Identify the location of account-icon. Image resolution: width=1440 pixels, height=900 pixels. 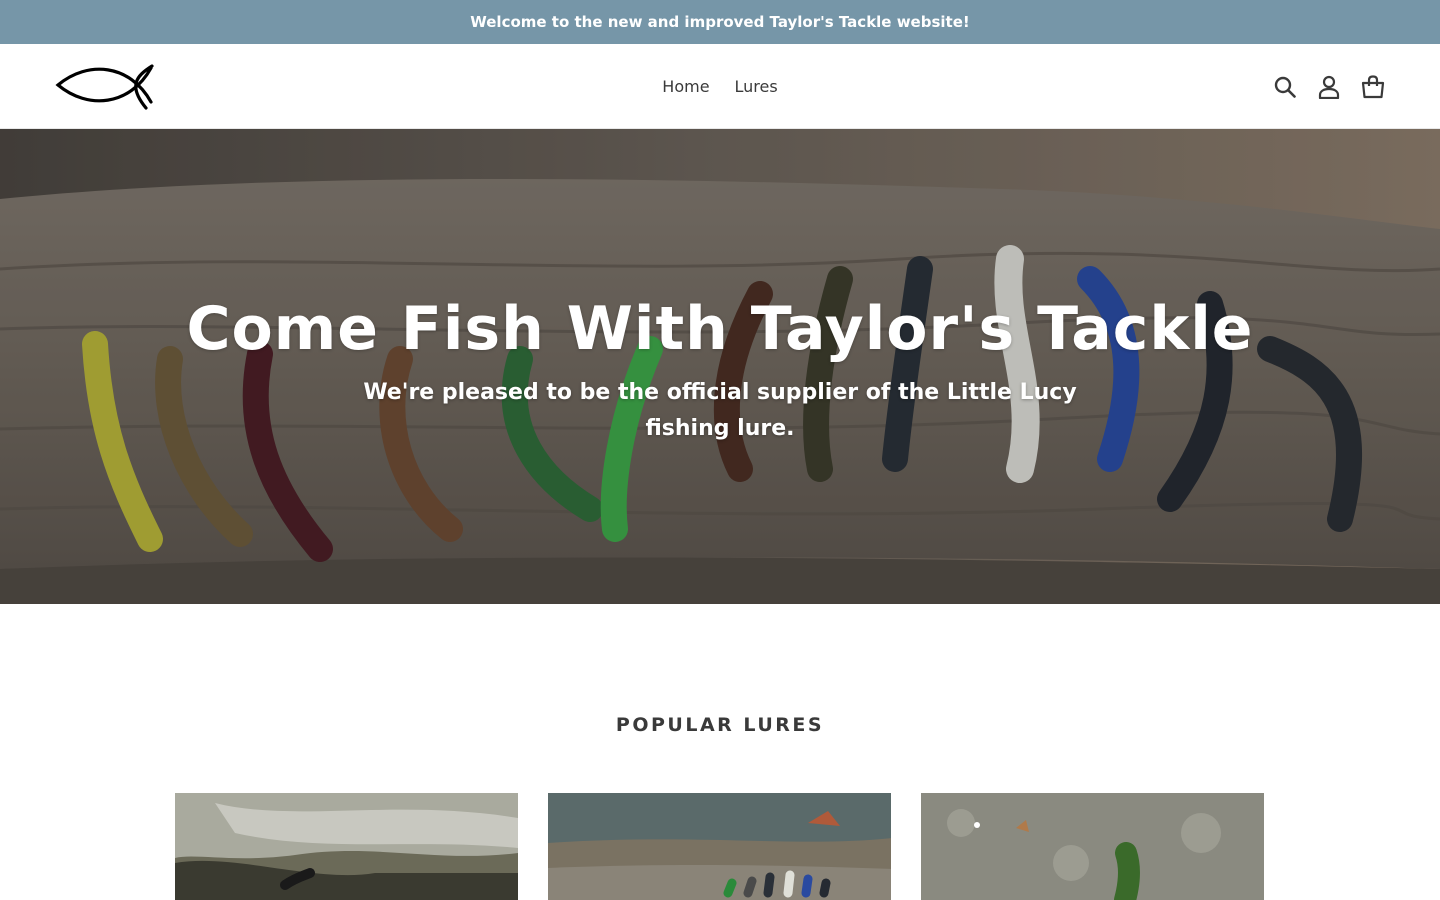
(1329, 87).